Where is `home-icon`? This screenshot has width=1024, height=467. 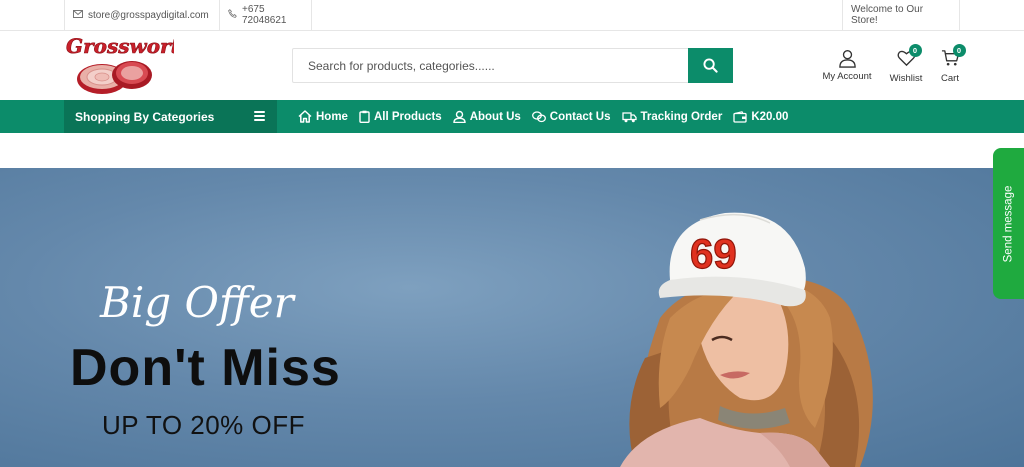 home-icon is located at coordinates (305, 116).